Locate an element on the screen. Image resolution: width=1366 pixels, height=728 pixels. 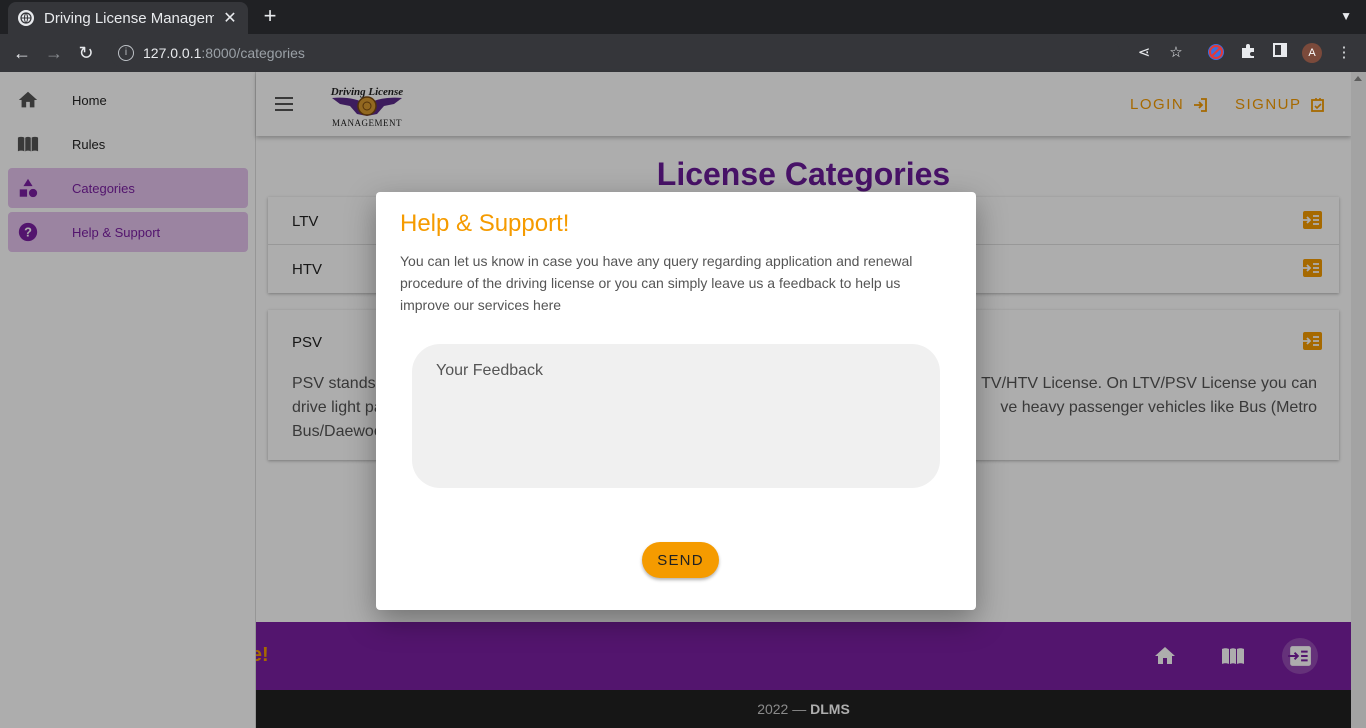
star-icon: ☆ is located at coordinates (1176, 53).